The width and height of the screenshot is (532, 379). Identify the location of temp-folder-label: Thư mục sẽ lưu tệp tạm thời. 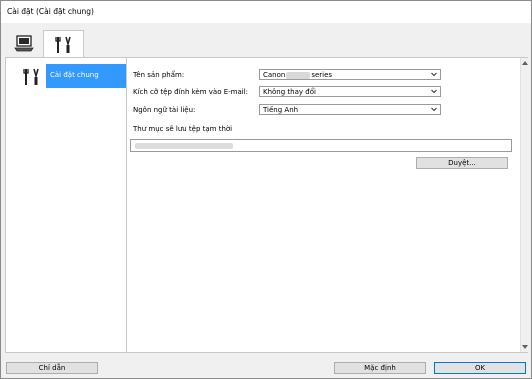
(183, 129).